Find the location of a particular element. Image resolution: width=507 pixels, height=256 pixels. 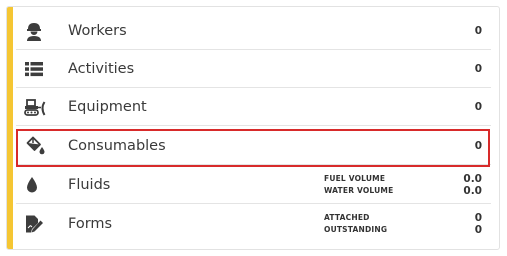

worker-icon is located at coordinates (35, 31).